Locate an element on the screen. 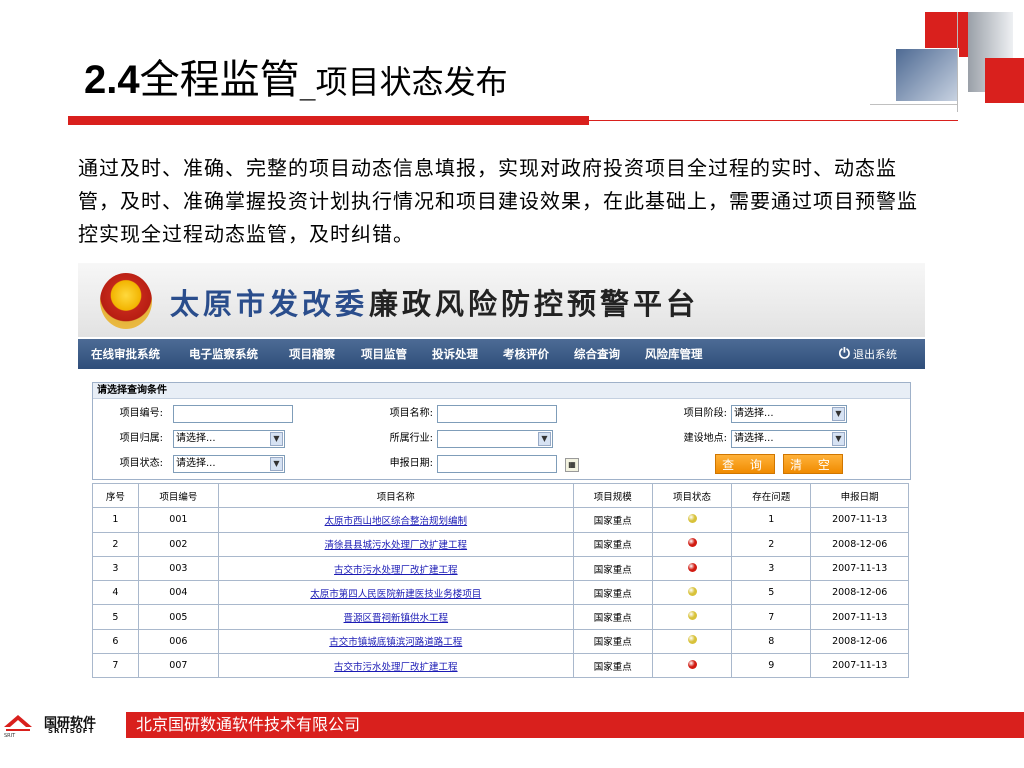 This screenshot has height=768, width=1024. table-row: 1 001 太原市西山地区综合整治规划编制 国家重点 1 2007-11-13 is located at coordinates (500, 520).